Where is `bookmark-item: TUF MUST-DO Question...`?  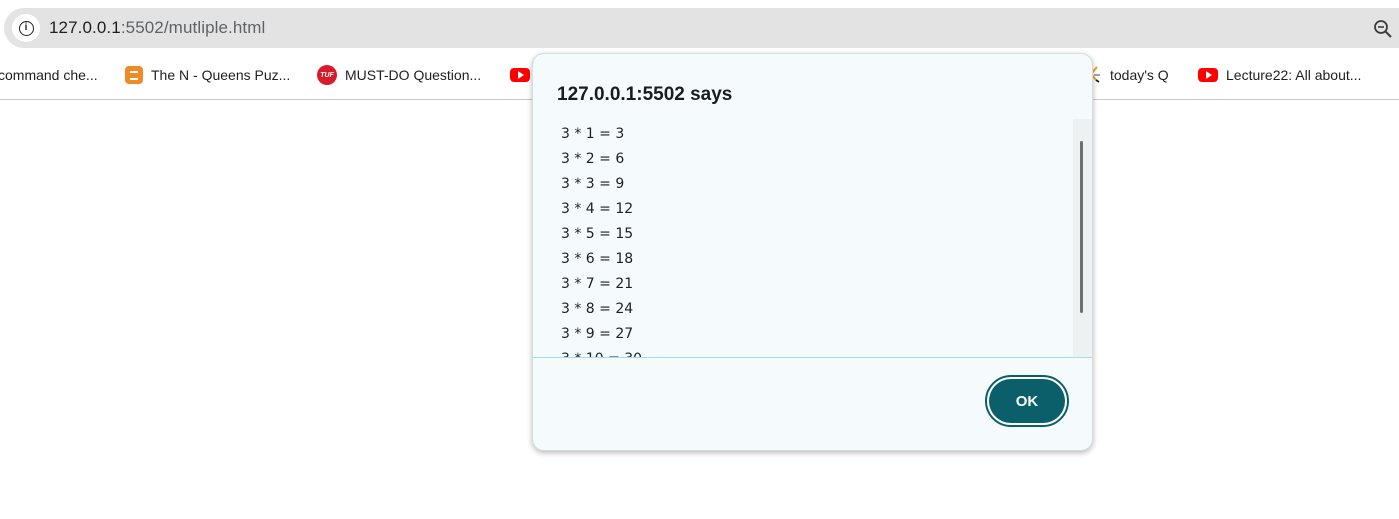 bookmark-item: TUF MUST-DO Question... is located at coordinates (399, 75).